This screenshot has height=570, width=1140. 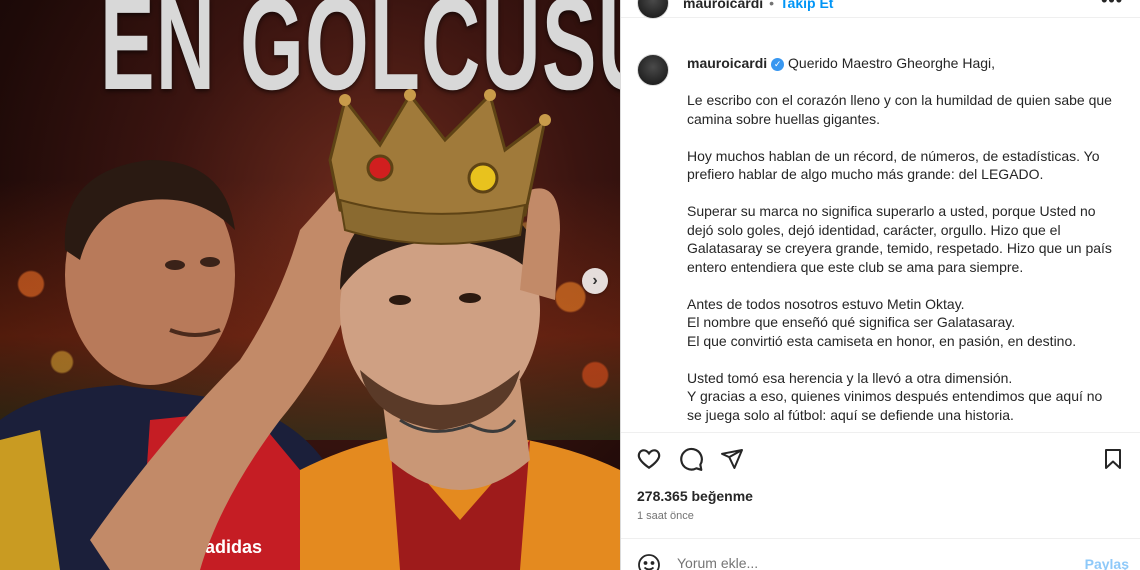 I want to click on bookmark-icon, so click(x=1113, y=459).